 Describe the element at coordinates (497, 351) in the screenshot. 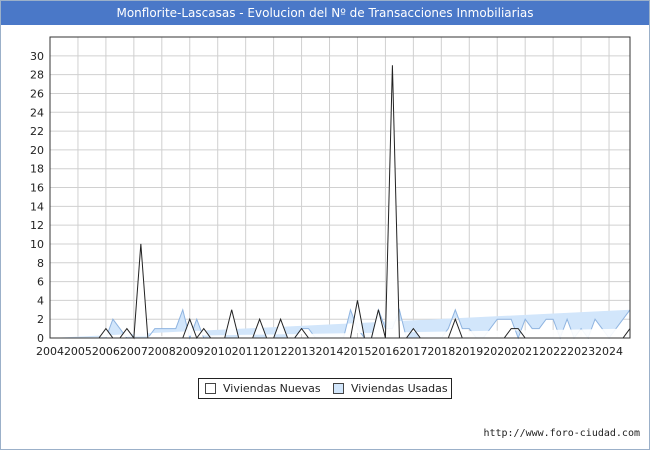

I see `x-tick-label: 2020` at that location.